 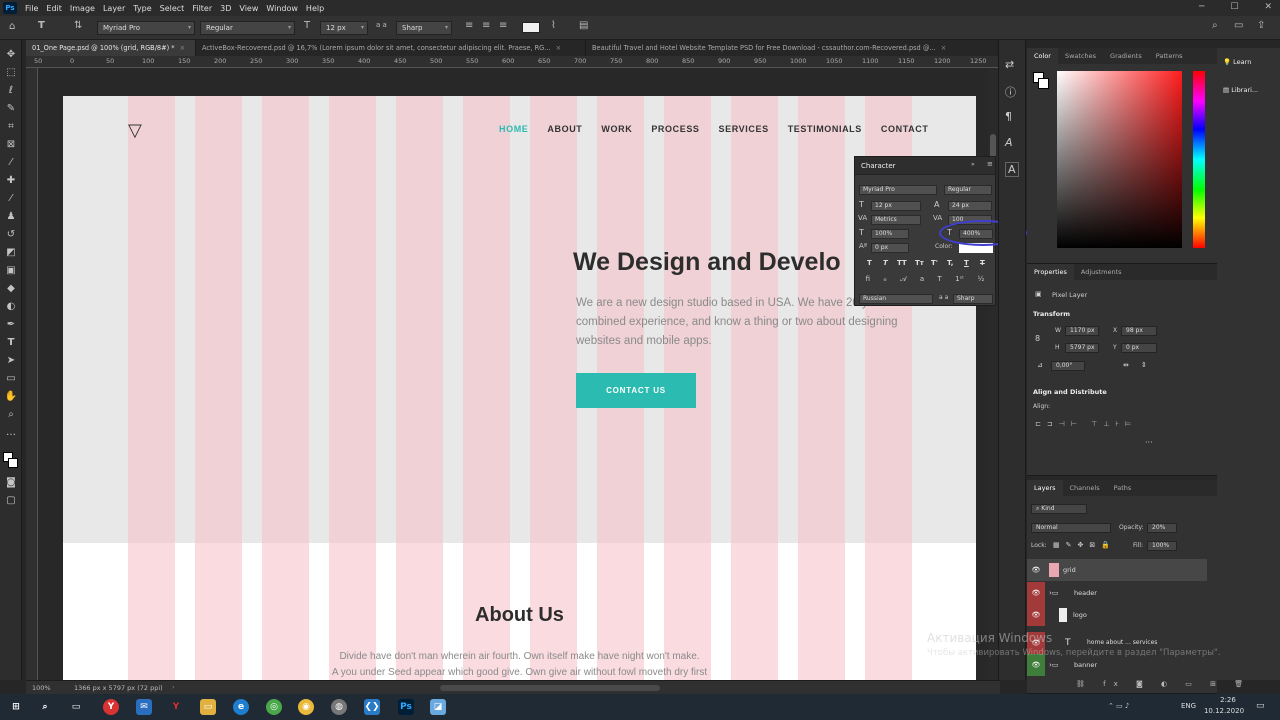 I want to click on tab-patterns: Patterns, so click(x=1169, y=56).